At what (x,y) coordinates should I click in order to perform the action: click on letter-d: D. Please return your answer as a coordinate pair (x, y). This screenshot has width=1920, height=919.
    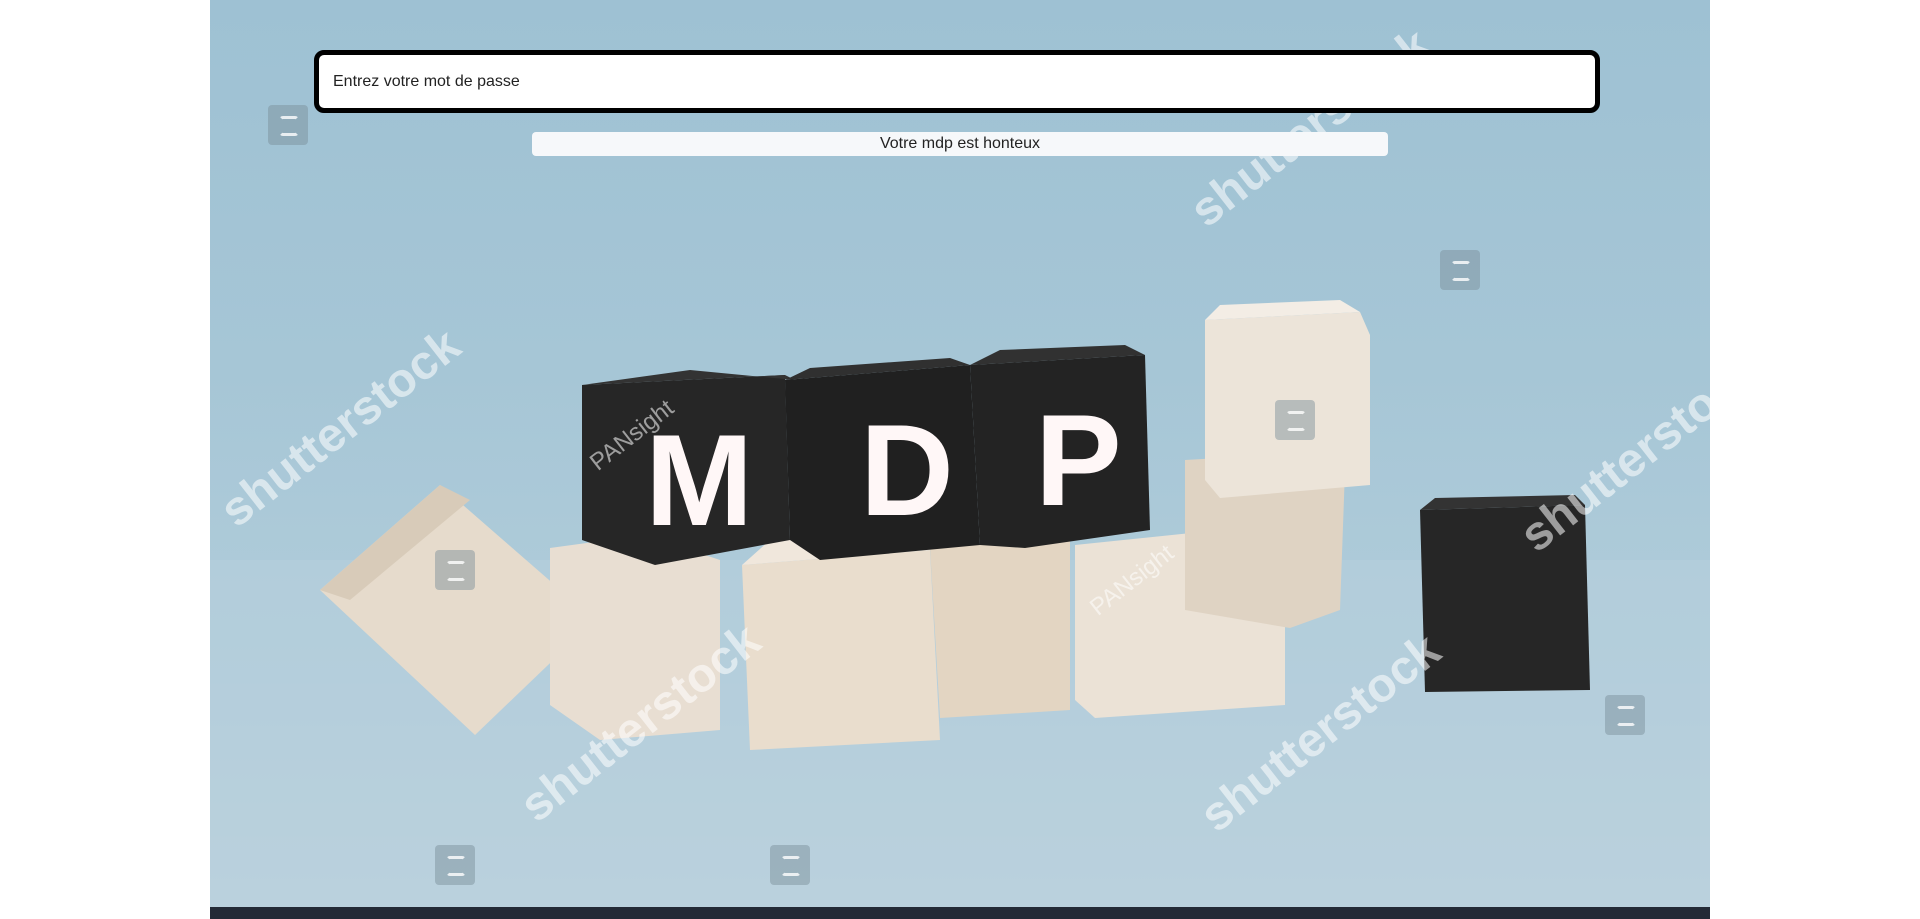
    Looking at the image, I should click on (907, 470).